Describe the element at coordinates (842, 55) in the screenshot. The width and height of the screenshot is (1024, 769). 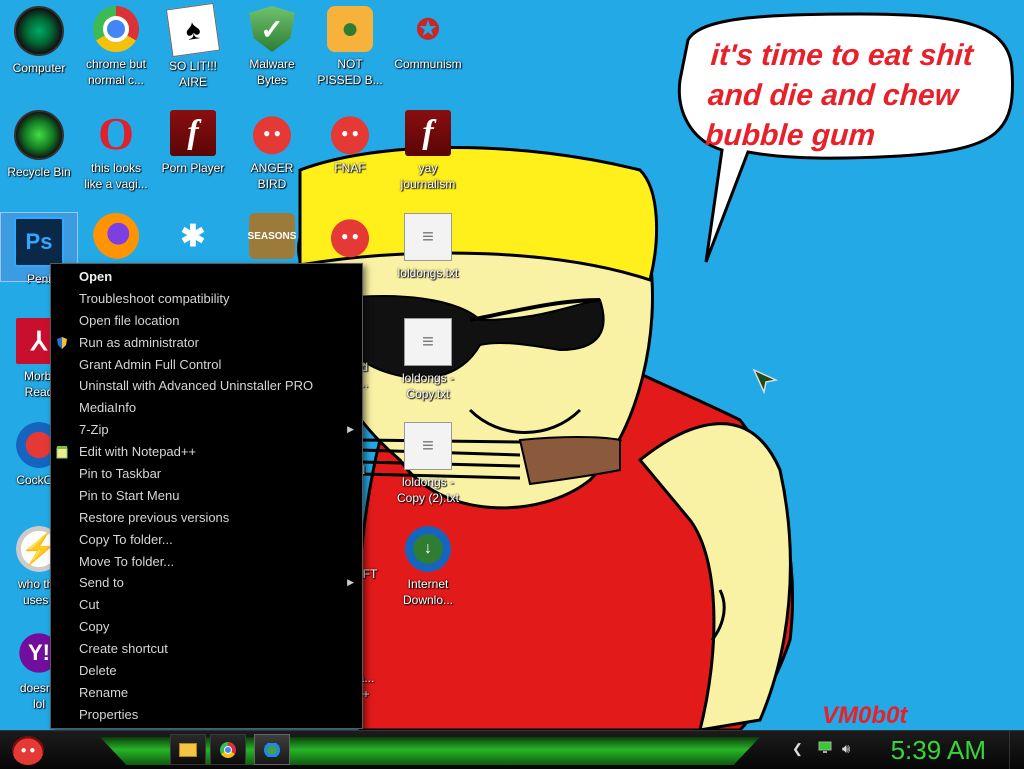
I see `speech-line: it's time to eat shit` at that location.